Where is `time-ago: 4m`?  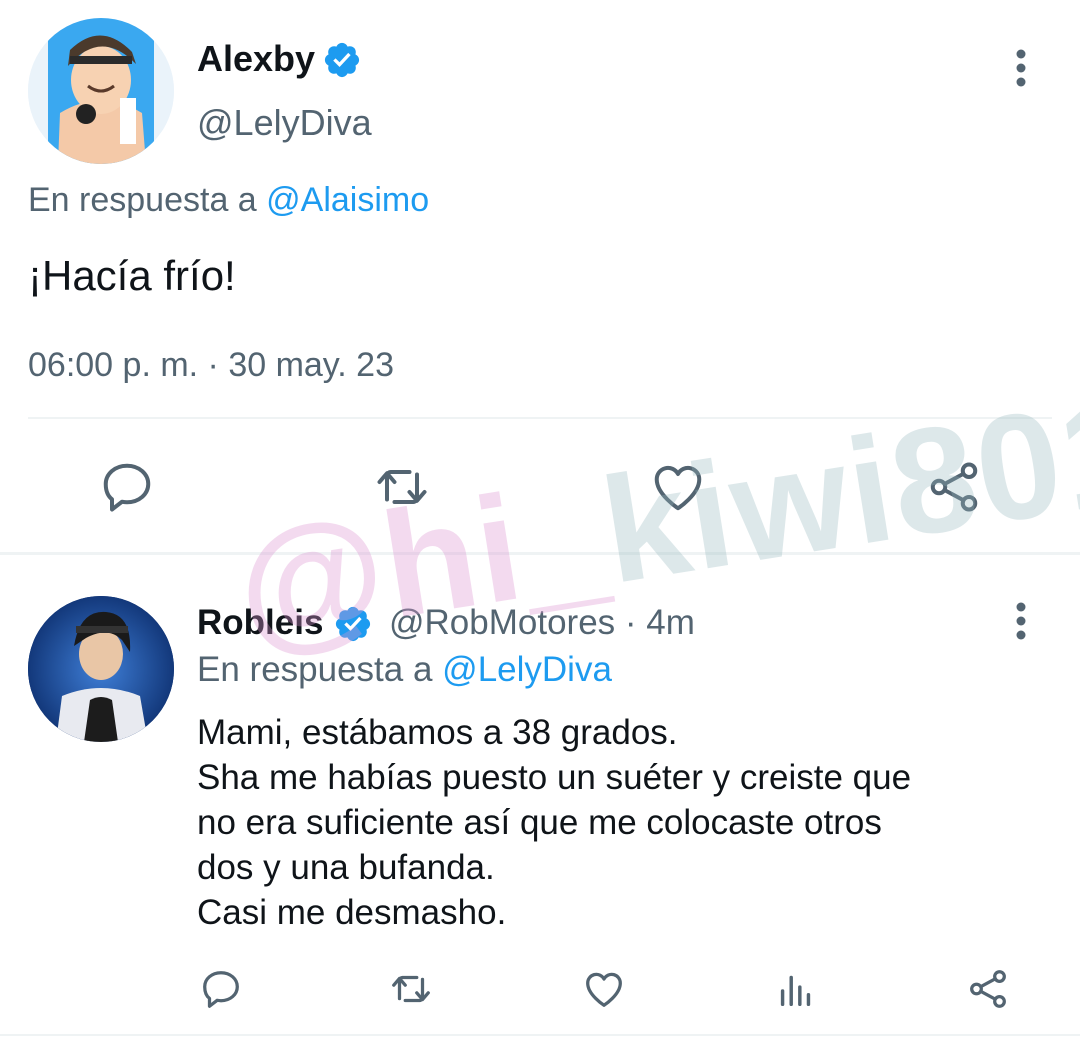
time-ago: 4m is located at coordinates (670, 622).